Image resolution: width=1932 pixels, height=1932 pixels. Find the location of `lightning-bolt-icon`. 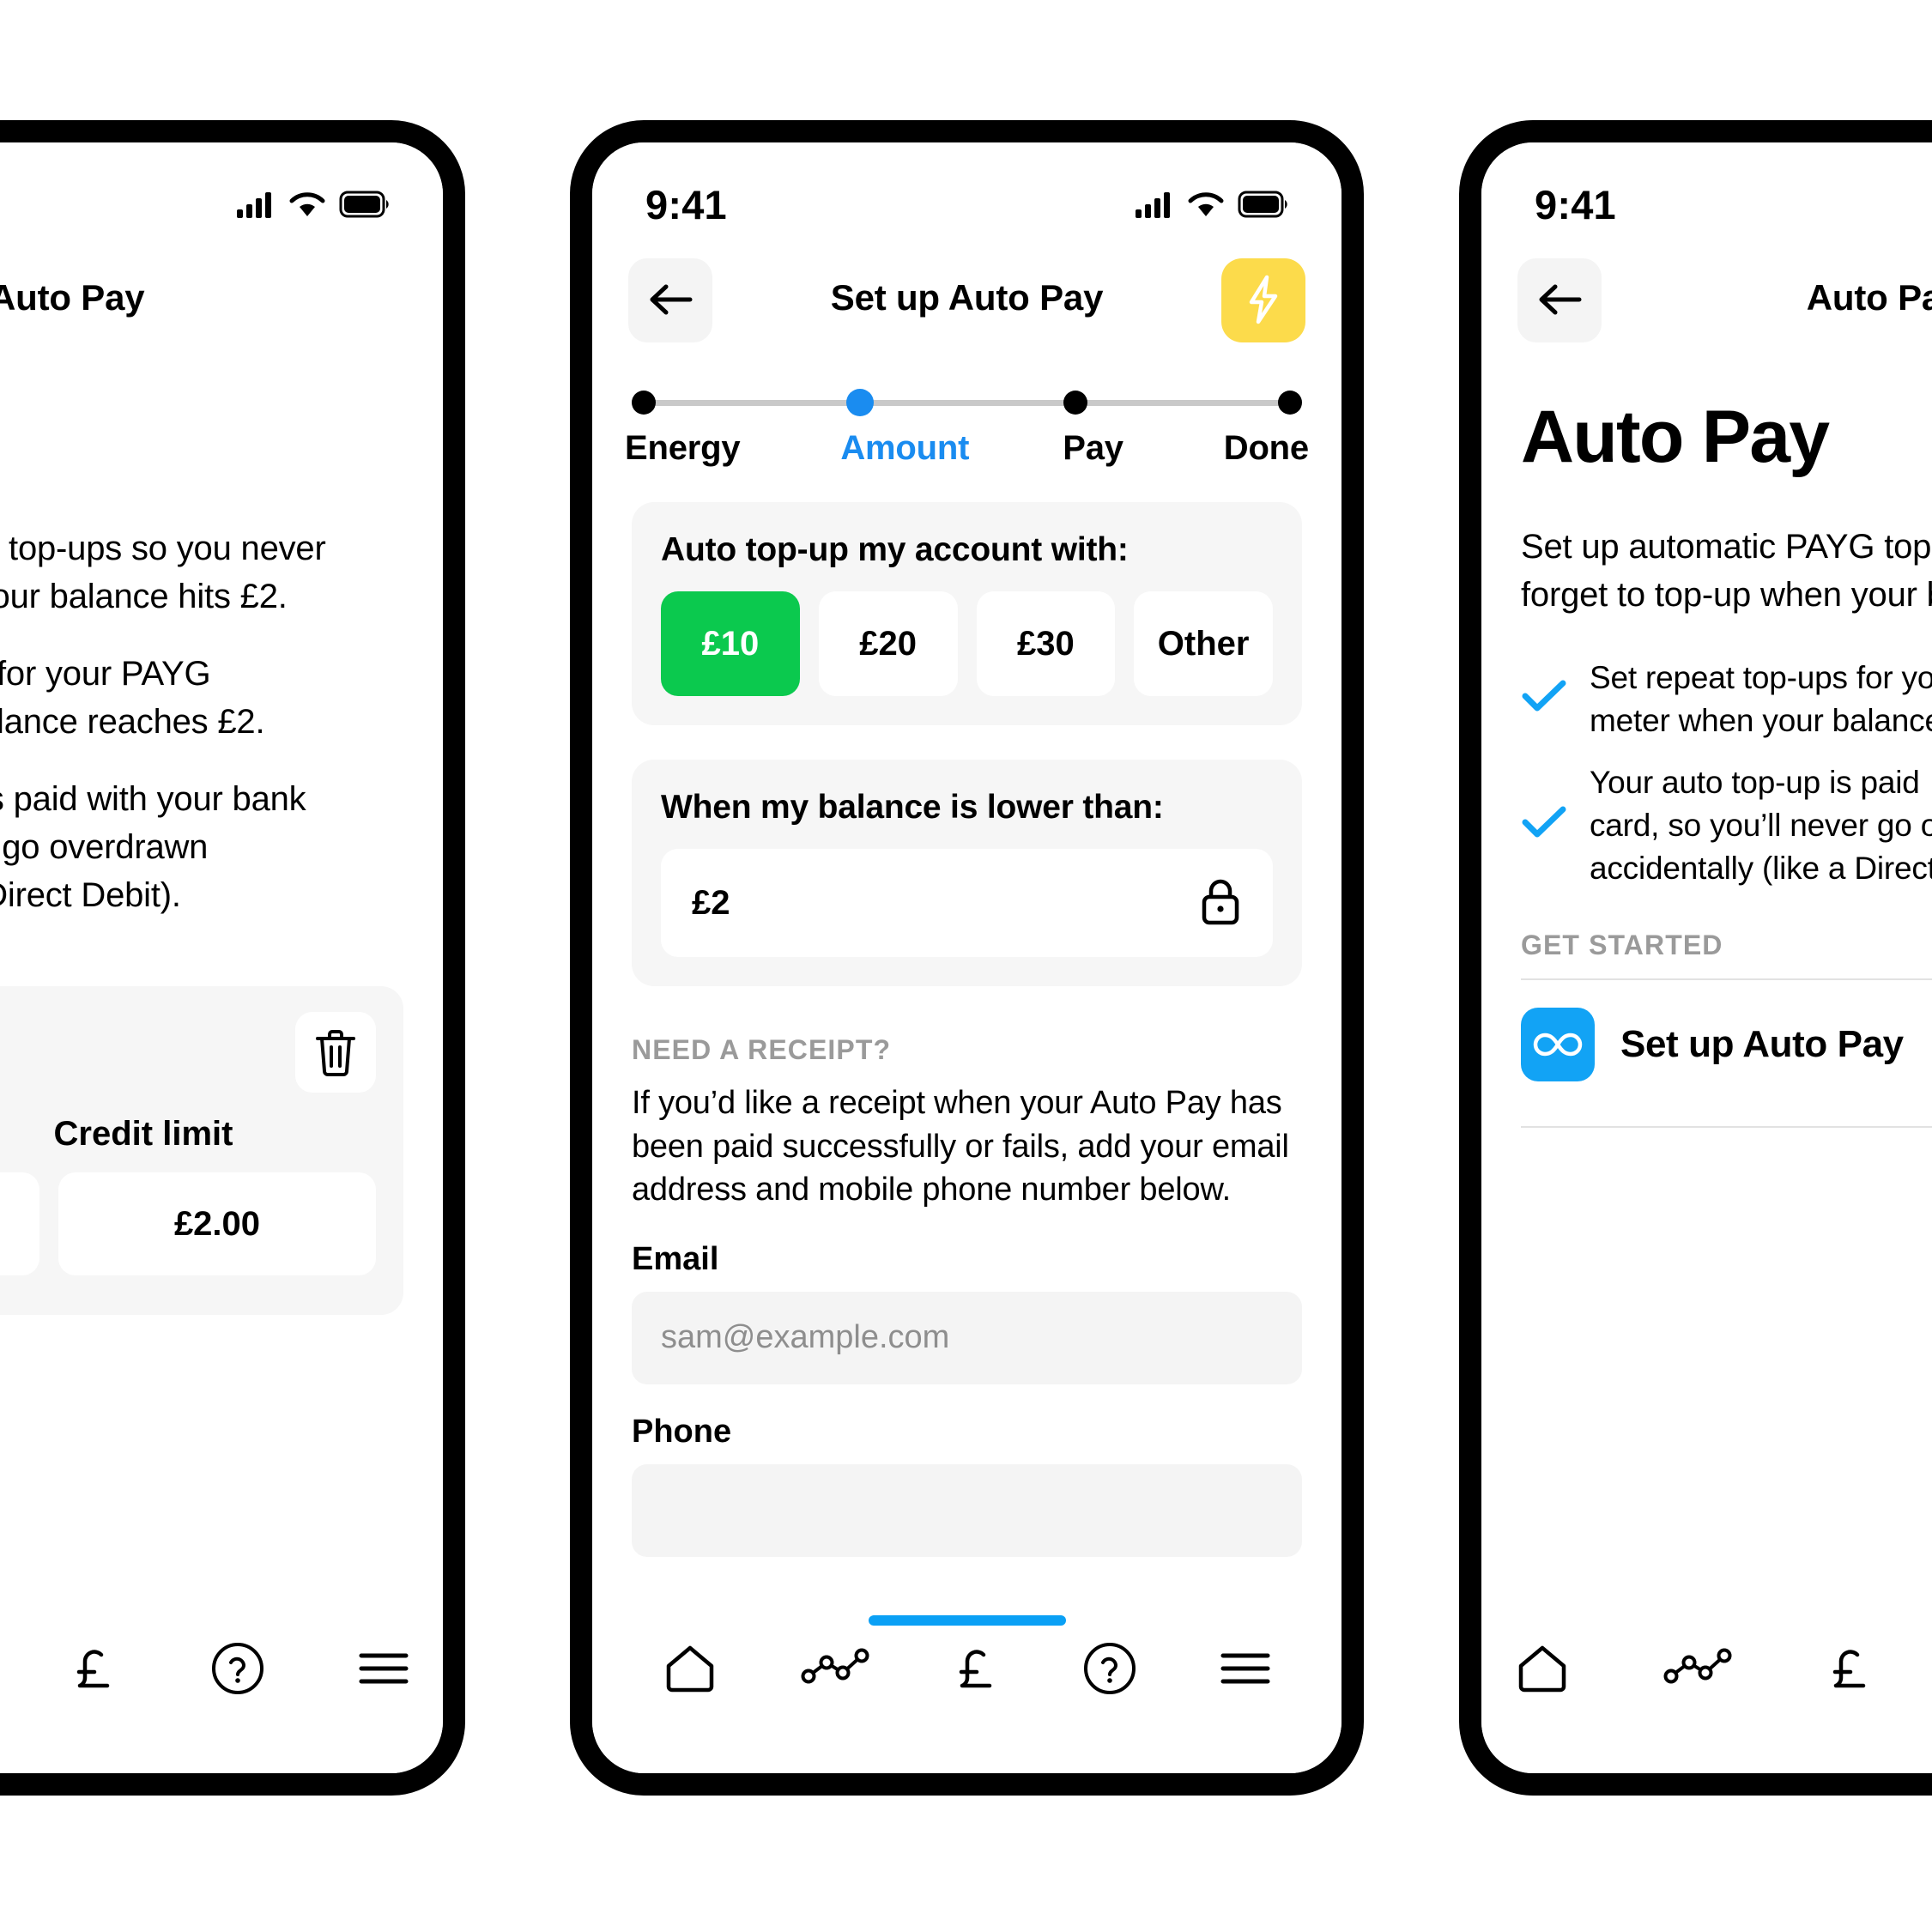

lightning-bolt-icon is located at coordinates (1263, 301).